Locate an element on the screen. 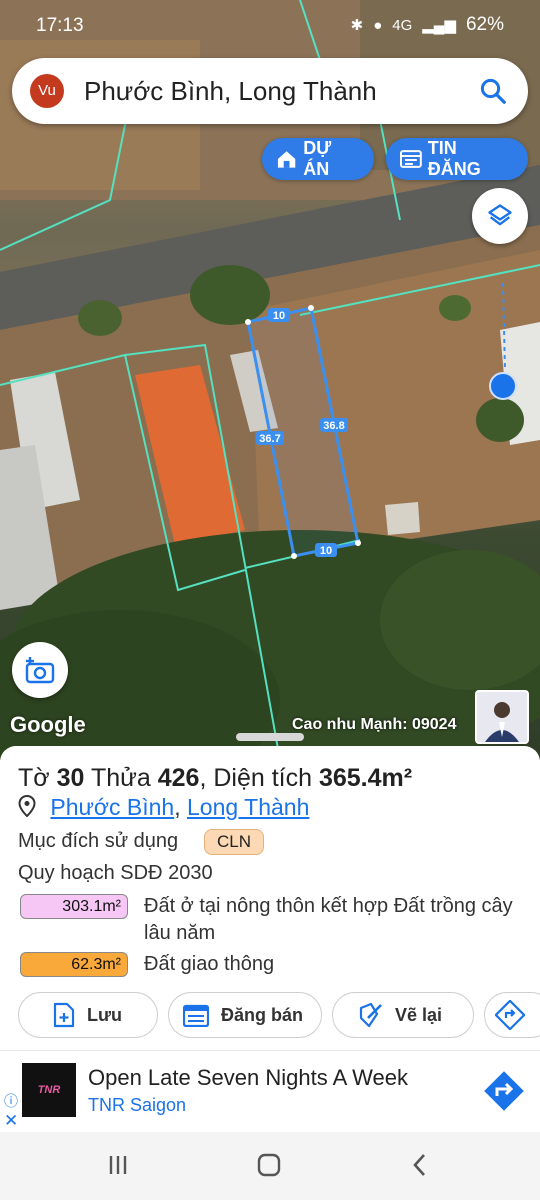  project-label: DỰ ÁN is located at coordinates (317, 158).